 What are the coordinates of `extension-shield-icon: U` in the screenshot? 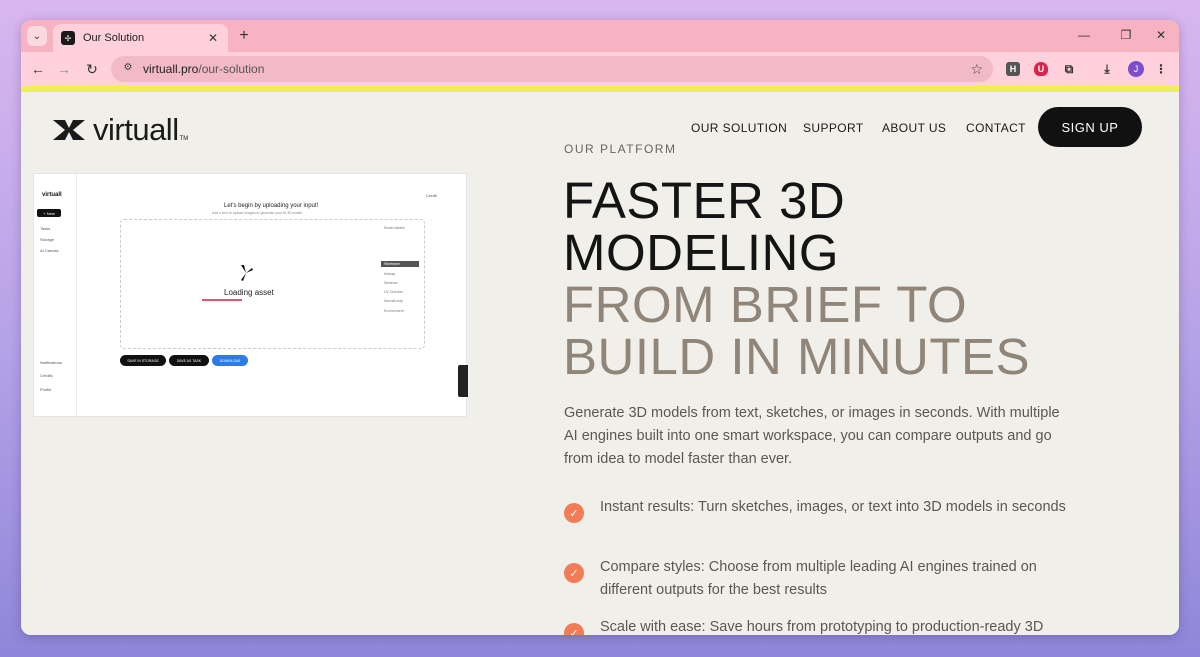 It's located at (1041, 69).